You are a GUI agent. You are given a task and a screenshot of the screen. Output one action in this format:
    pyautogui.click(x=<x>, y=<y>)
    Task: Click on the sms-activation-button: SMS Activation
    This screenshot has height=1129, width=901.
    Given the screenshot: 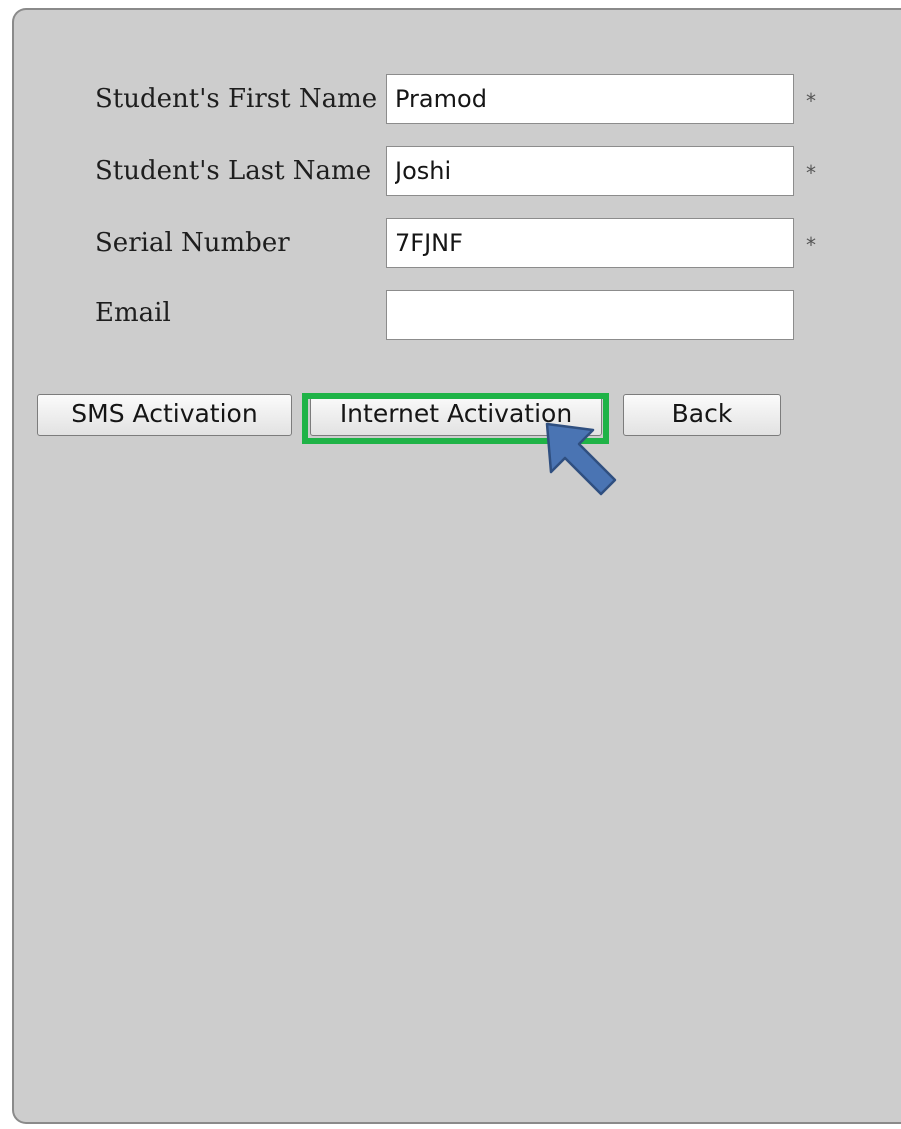 What is the action you would take?
    pyautogui.click(x=164, y=415)
    